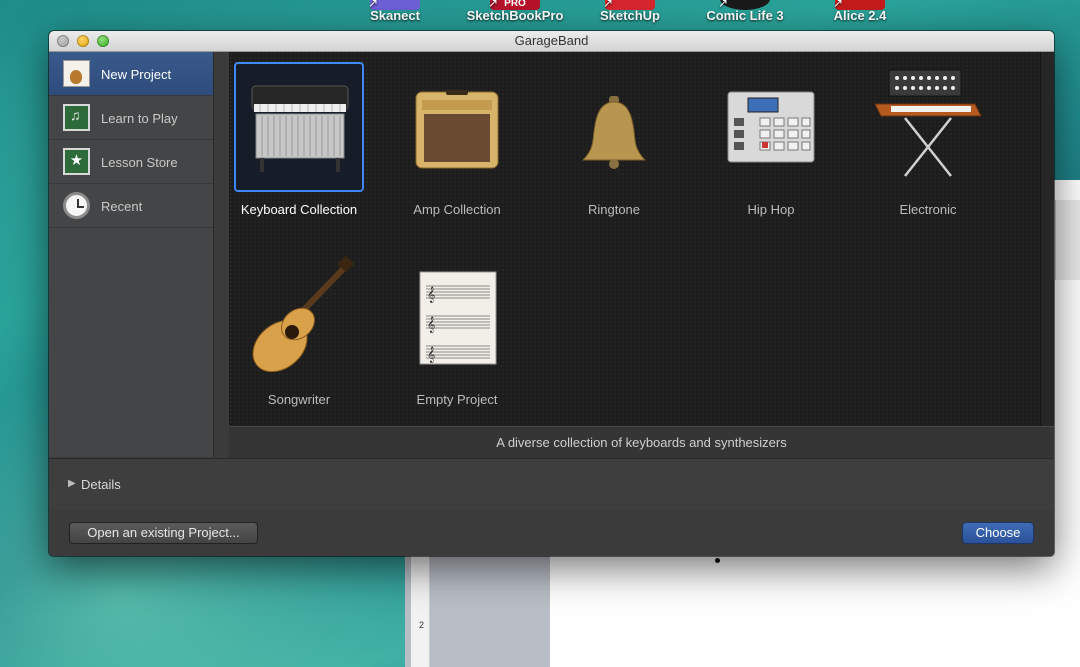 The width and height of the screenshot is (1080, 667). What do you see at coordinates (771, 209) in the screenshot?
I see `template-label: Hip Hop` at bounding box center [771, 209].